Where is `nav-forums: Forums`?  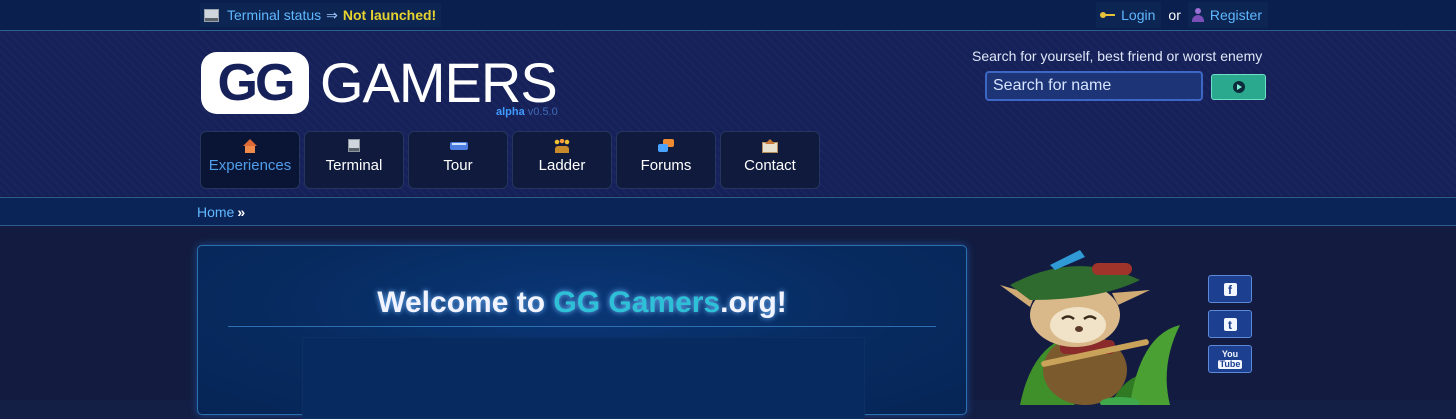 nav-forums: Forums is located at coordinates (666, 160).